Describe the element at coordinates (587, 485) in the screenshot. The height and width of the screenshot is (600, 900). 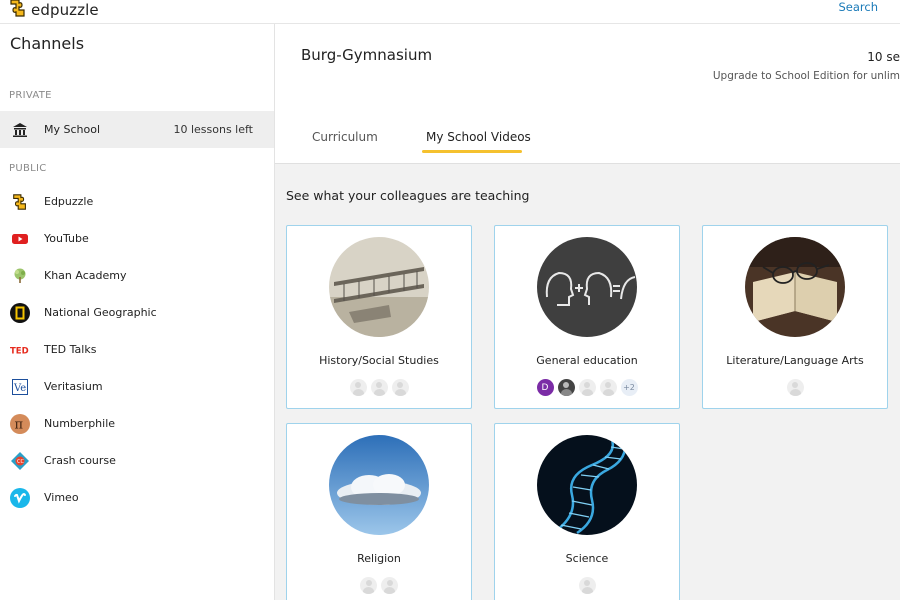
I see `dna-helix-photo` at that location.